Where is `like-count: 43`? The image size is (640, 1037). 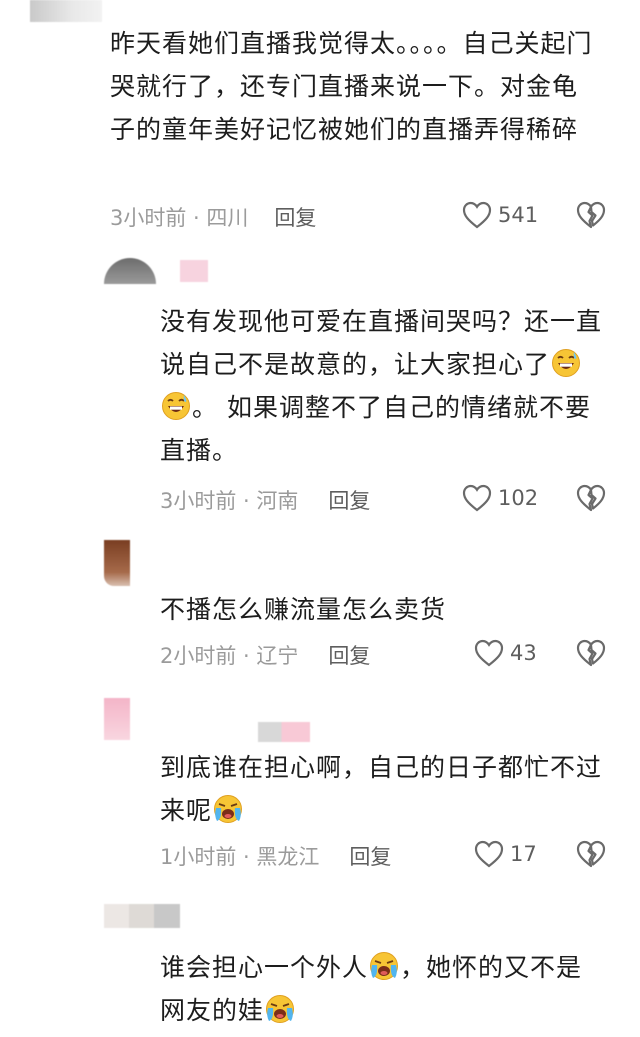
like-count: 43 is located at coordinates (523, 653).